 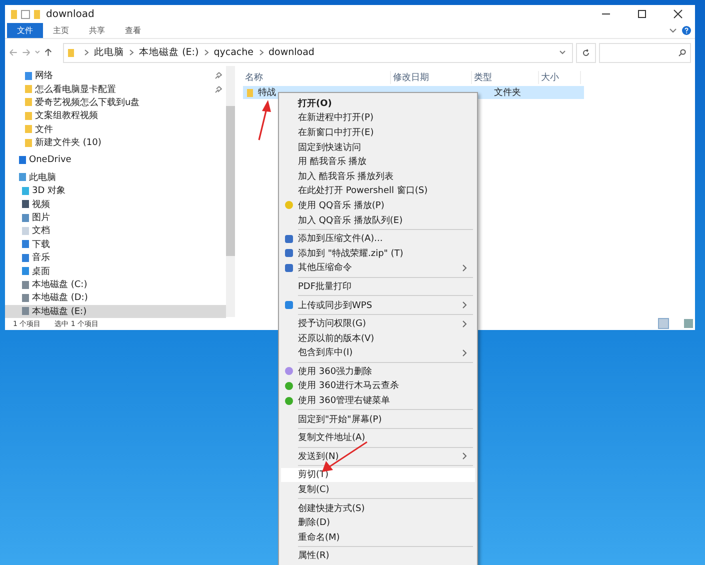 What do you see at coordinates (562, 52) in the screenshot?
I see `dropdown-icon` at bounding box center [562, 52].